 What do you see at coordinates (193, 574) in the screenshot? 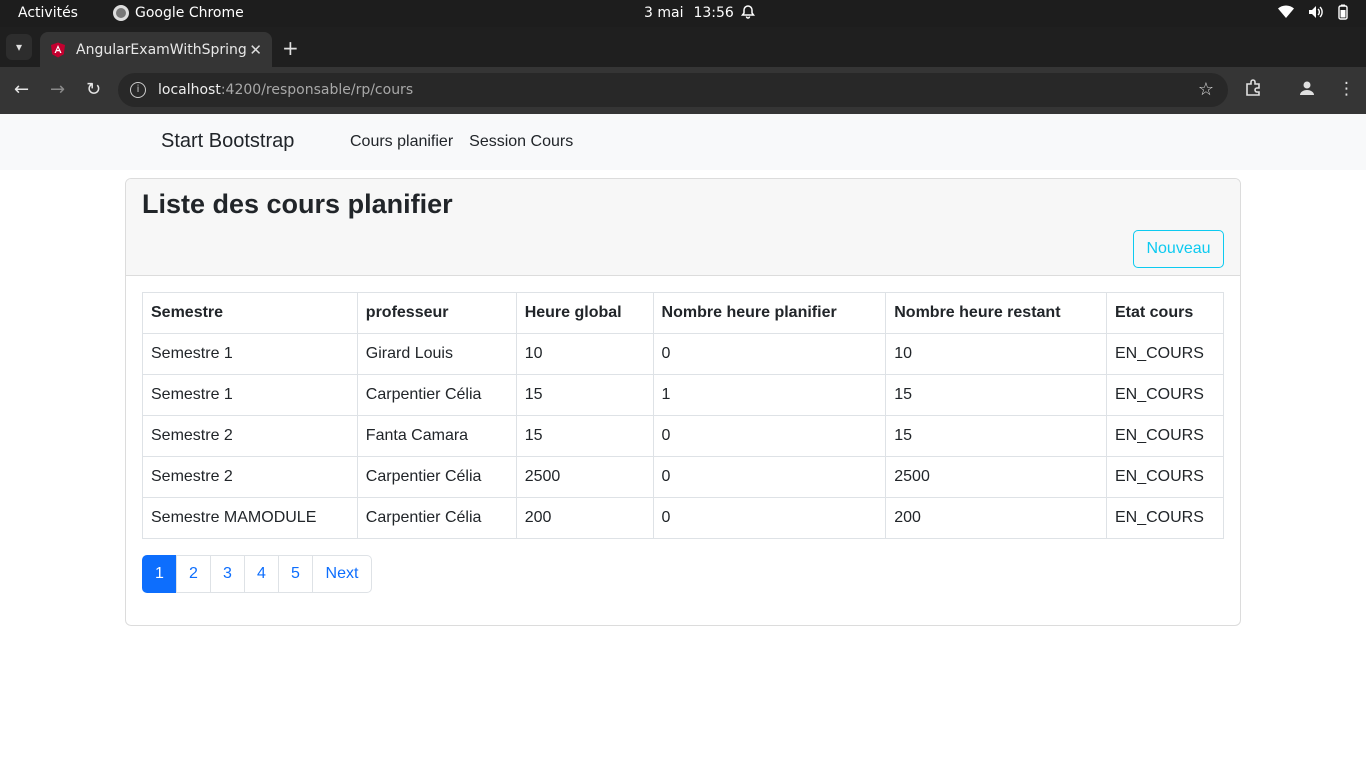
I see `page-link-2: 2` at bounding box center [193, 574].